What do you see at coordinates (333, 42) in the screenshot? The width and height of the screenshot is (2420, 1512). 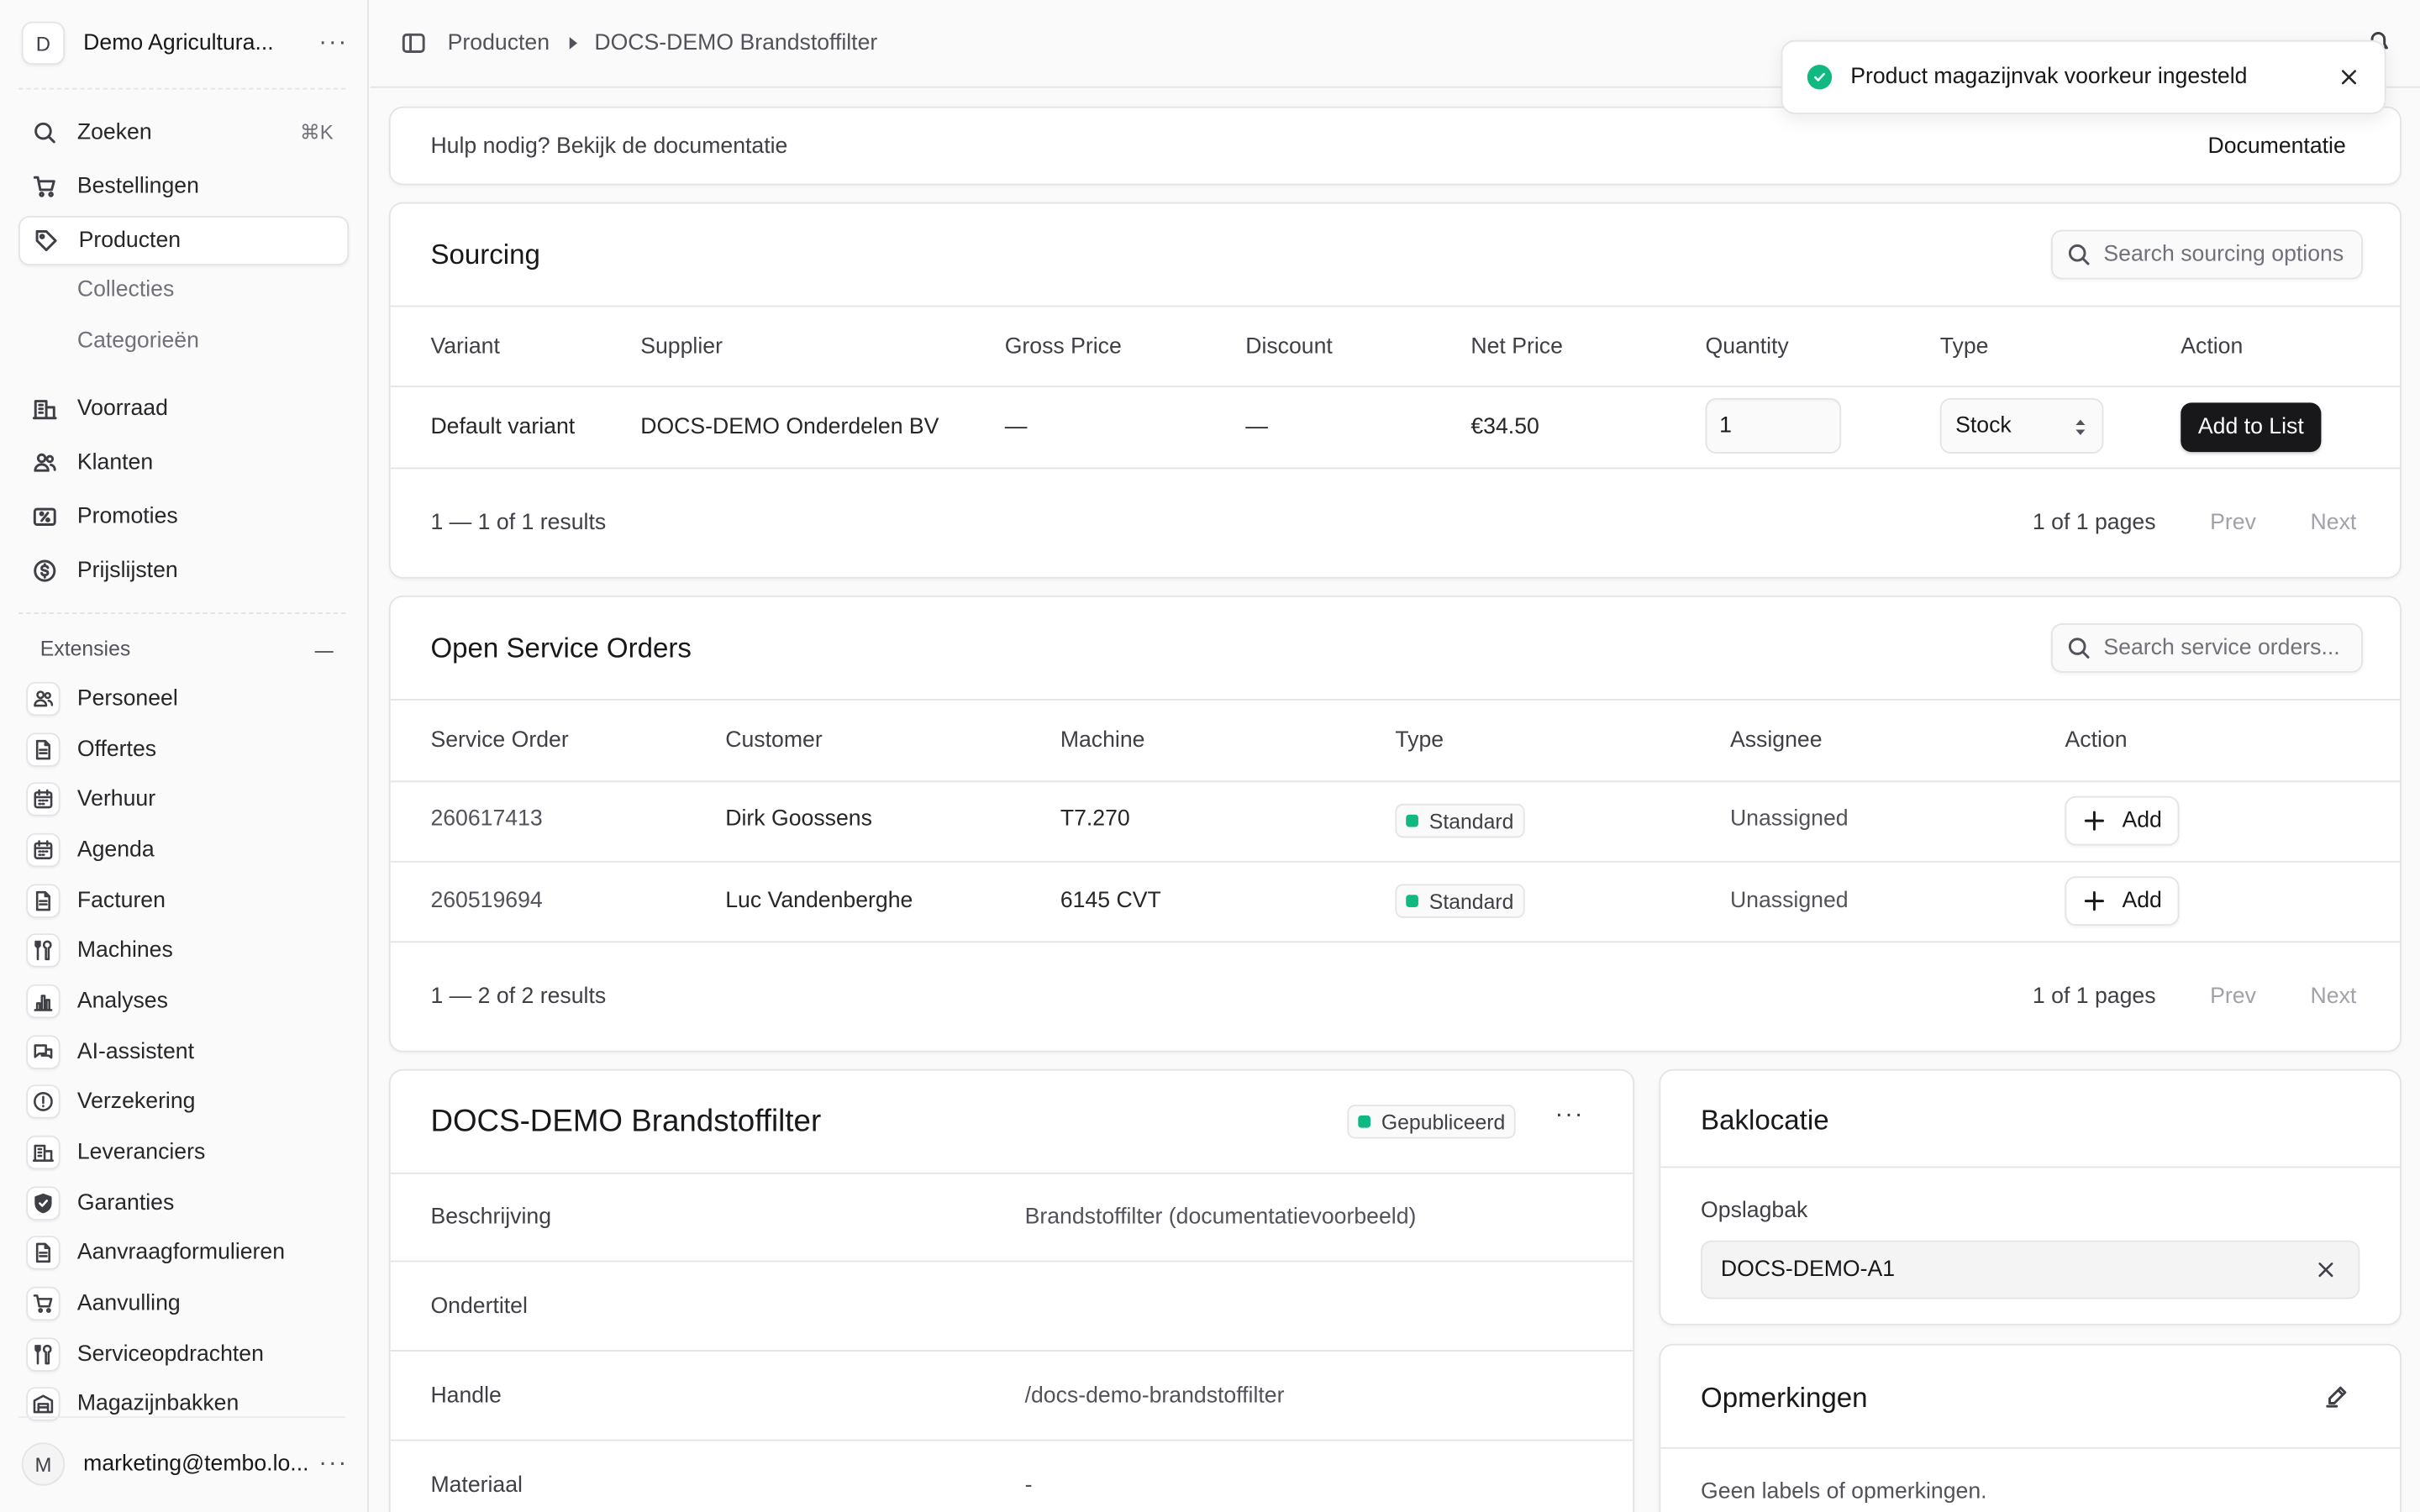 I see `store-menu-icon: ···` at bounding box center [333, 42].